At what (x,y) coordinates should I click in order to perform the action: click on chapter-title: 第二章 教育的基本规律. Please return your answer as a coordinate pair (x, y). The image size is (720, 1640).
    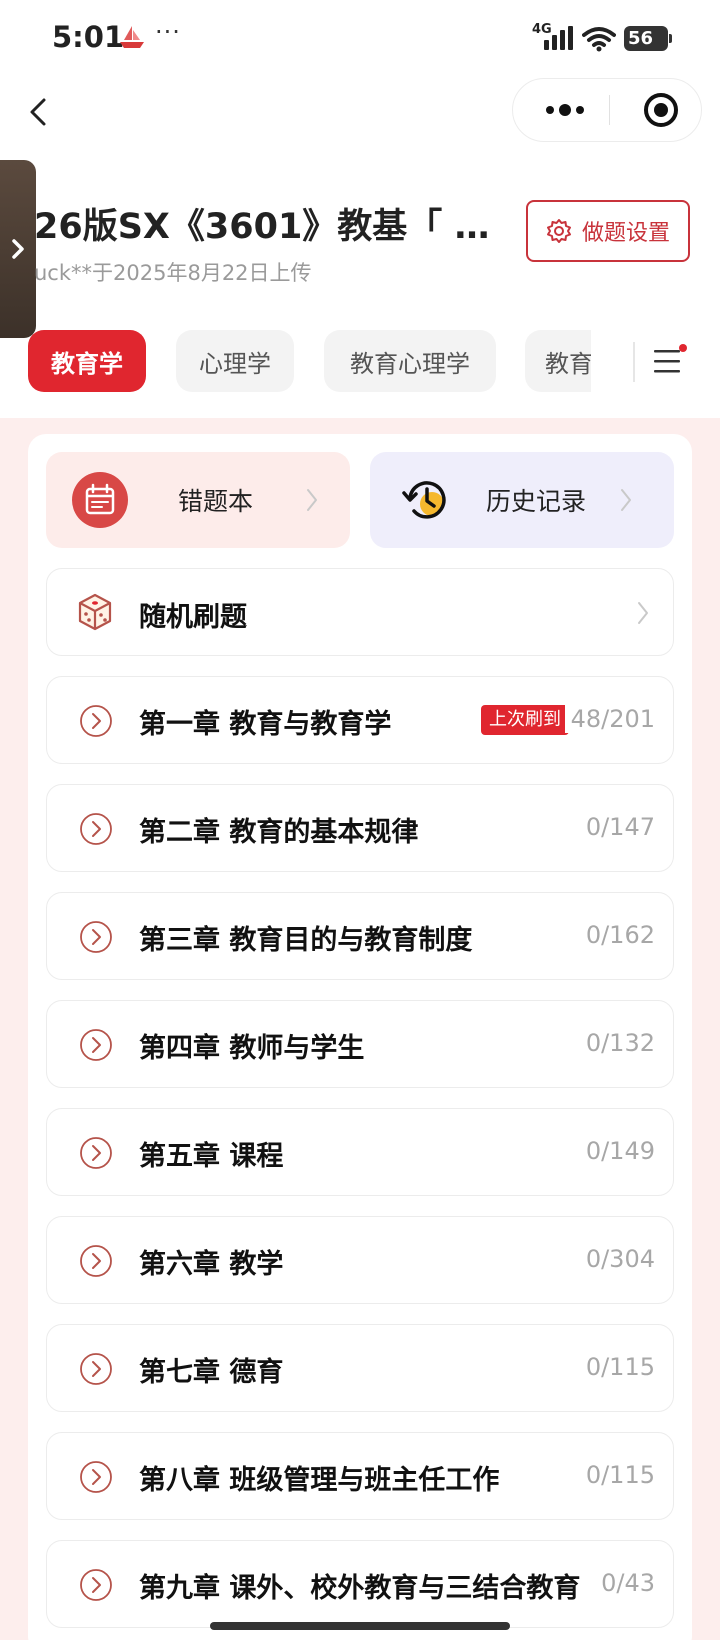
    Looking at the image, I should click on (279, 832).